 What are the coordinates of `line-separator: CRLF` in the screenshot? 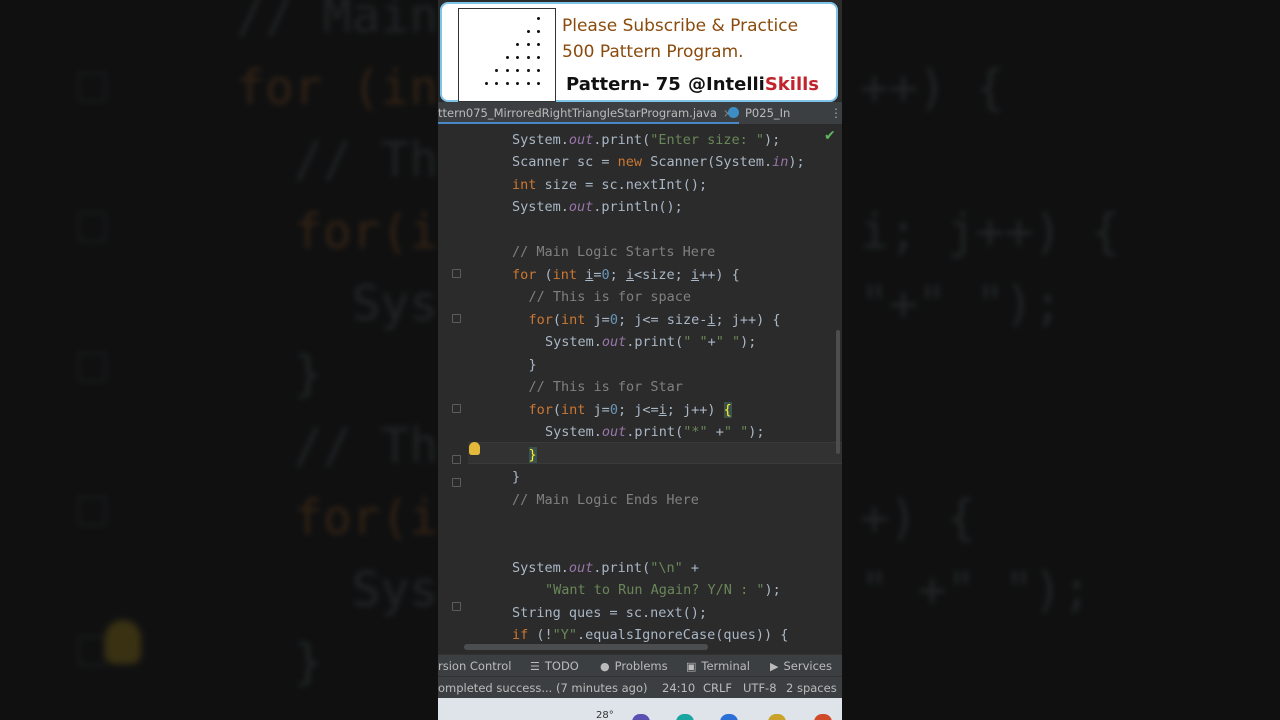 It's located at (717, 688).